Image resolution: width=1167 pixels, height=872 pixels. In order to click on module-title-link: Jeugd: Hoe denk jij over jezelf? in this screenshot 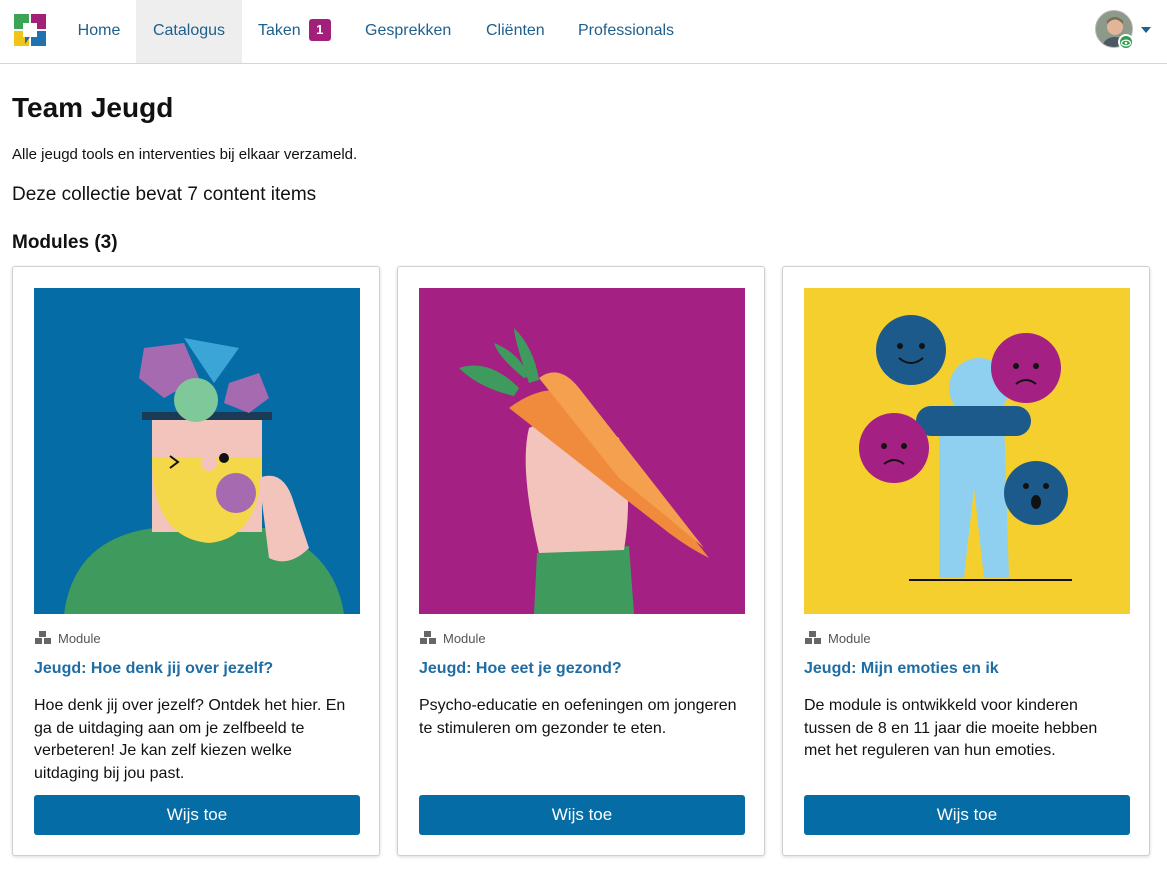, I will do `click(153, 669)`.